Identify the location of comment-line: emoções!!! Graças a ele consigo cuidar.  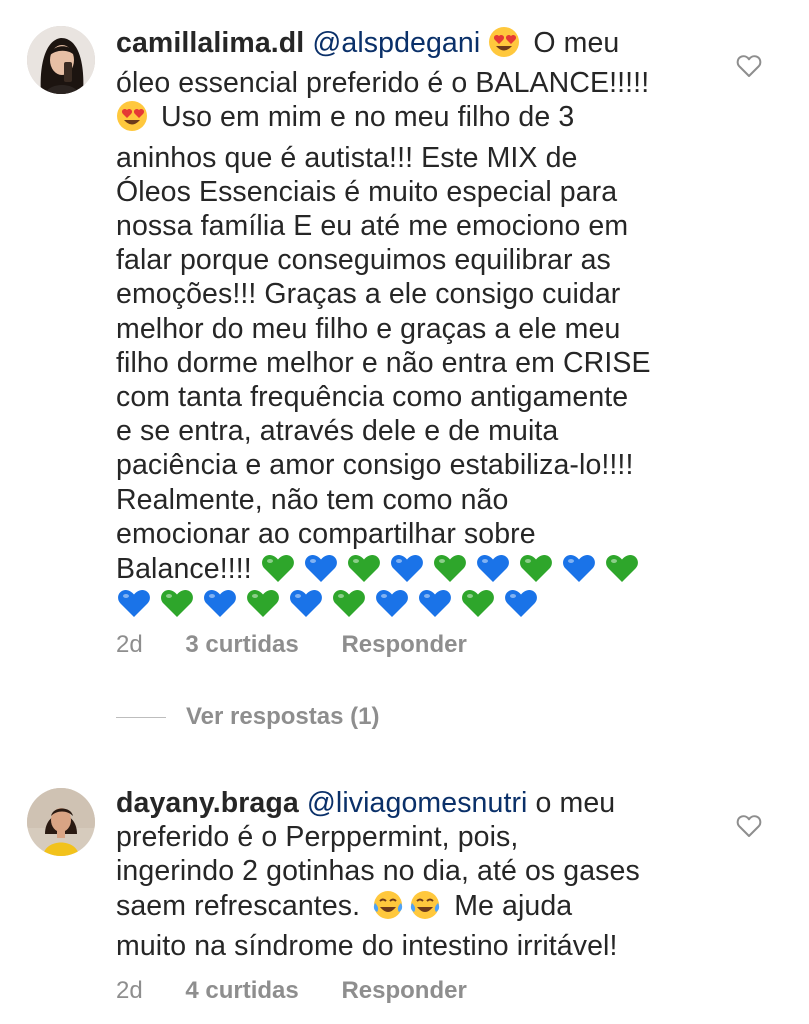
(368, 294).